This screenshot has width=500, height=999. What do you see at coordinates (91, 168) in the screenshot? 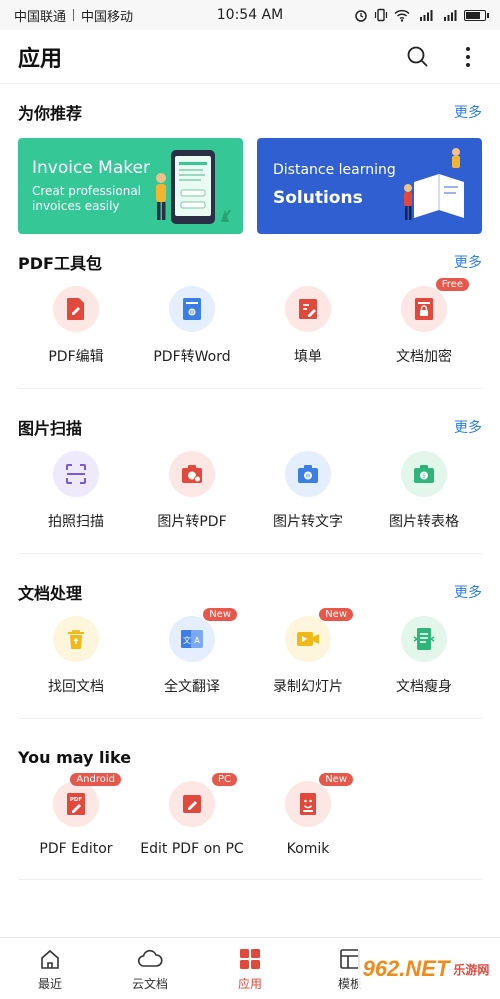
I see `banner-title: Invoice Maker` at bounding box center [91, 168].